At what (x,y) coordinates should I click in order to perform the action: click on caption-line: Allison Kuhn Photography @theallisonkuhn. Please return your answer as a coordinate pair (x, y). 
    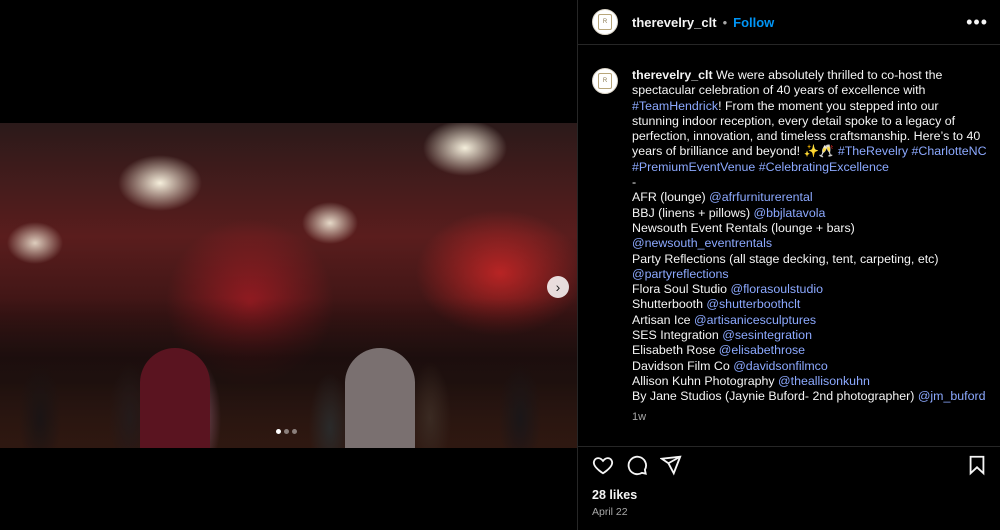
    Looking at the image, I should click on (810, 381).